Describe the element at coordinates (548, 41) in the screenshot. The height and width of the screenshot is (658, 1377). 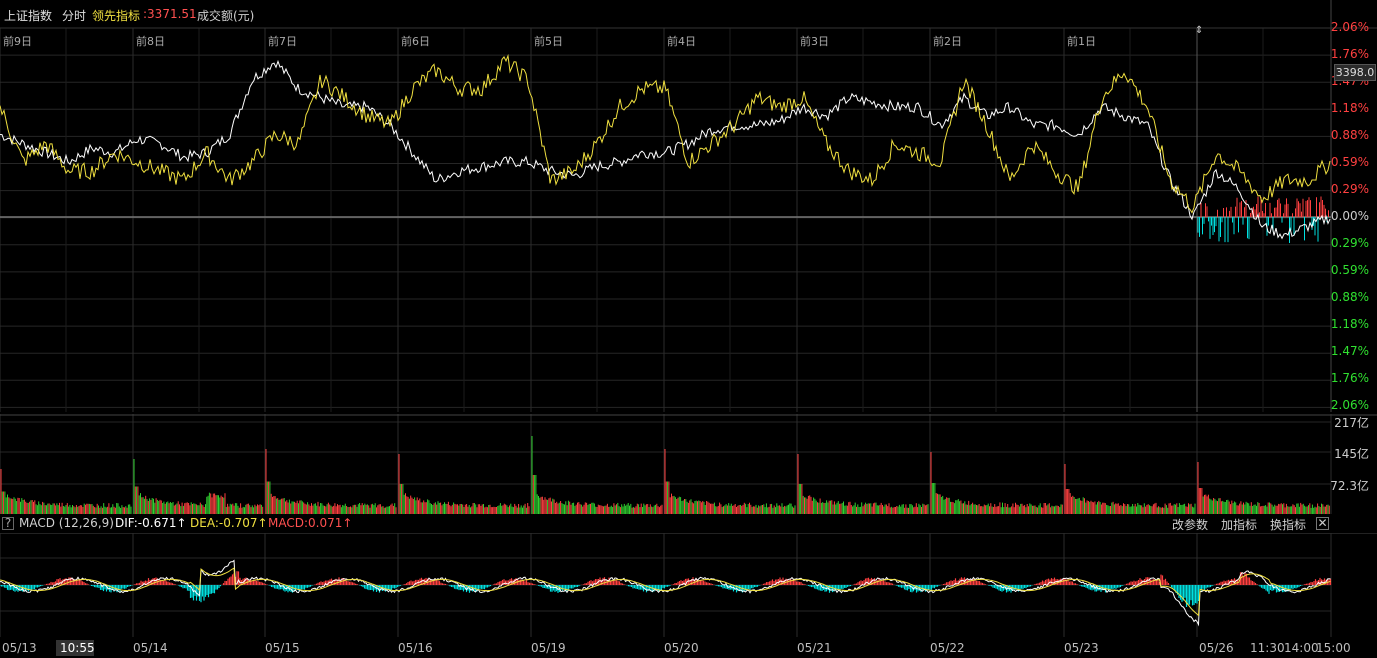
I see `day-label: 前5日` at that location.